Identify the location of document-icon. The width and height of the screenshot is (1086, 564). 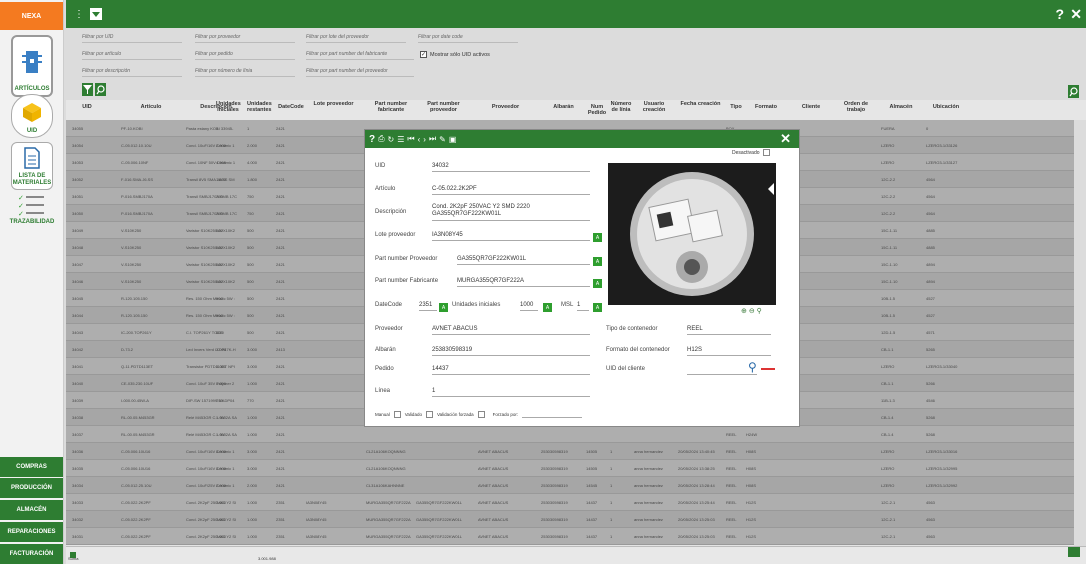
(32, 158).